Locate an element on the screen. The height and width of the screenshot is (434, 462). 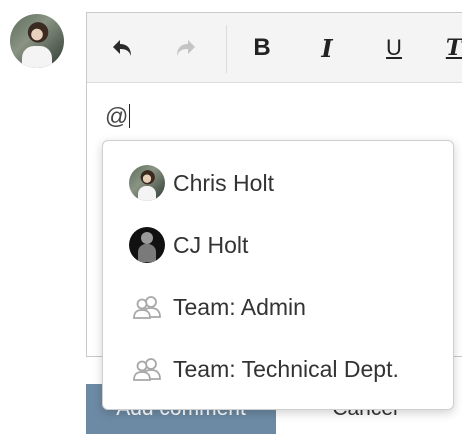
mention-item-cj-holt: CJ Holt is located at coordinates (278, 245).